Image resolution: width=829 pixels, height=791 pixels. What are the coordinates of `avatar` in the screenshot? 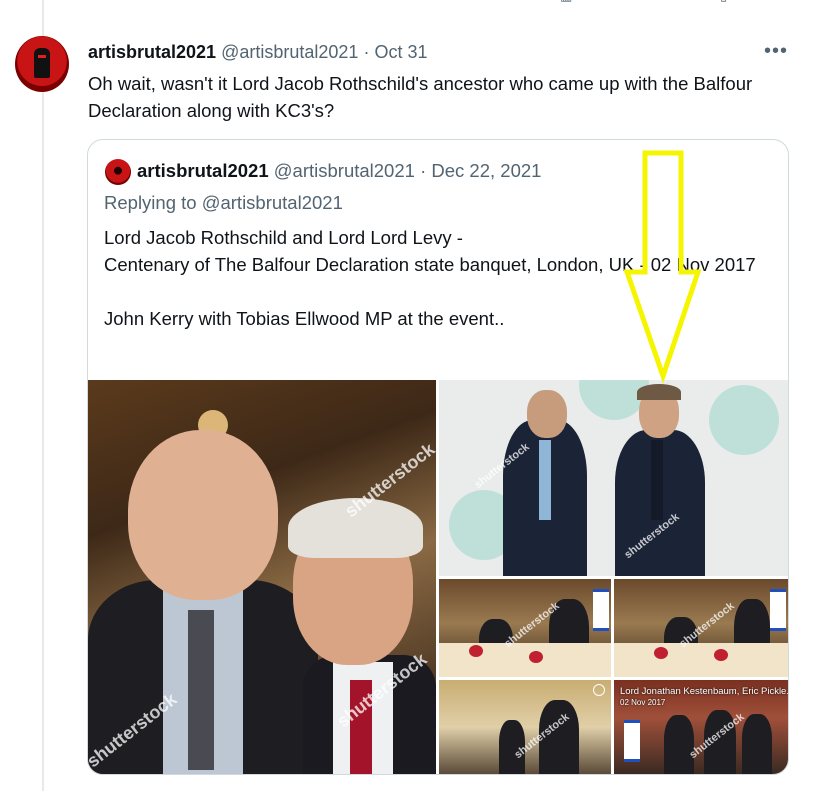 It's located at (42, 64).